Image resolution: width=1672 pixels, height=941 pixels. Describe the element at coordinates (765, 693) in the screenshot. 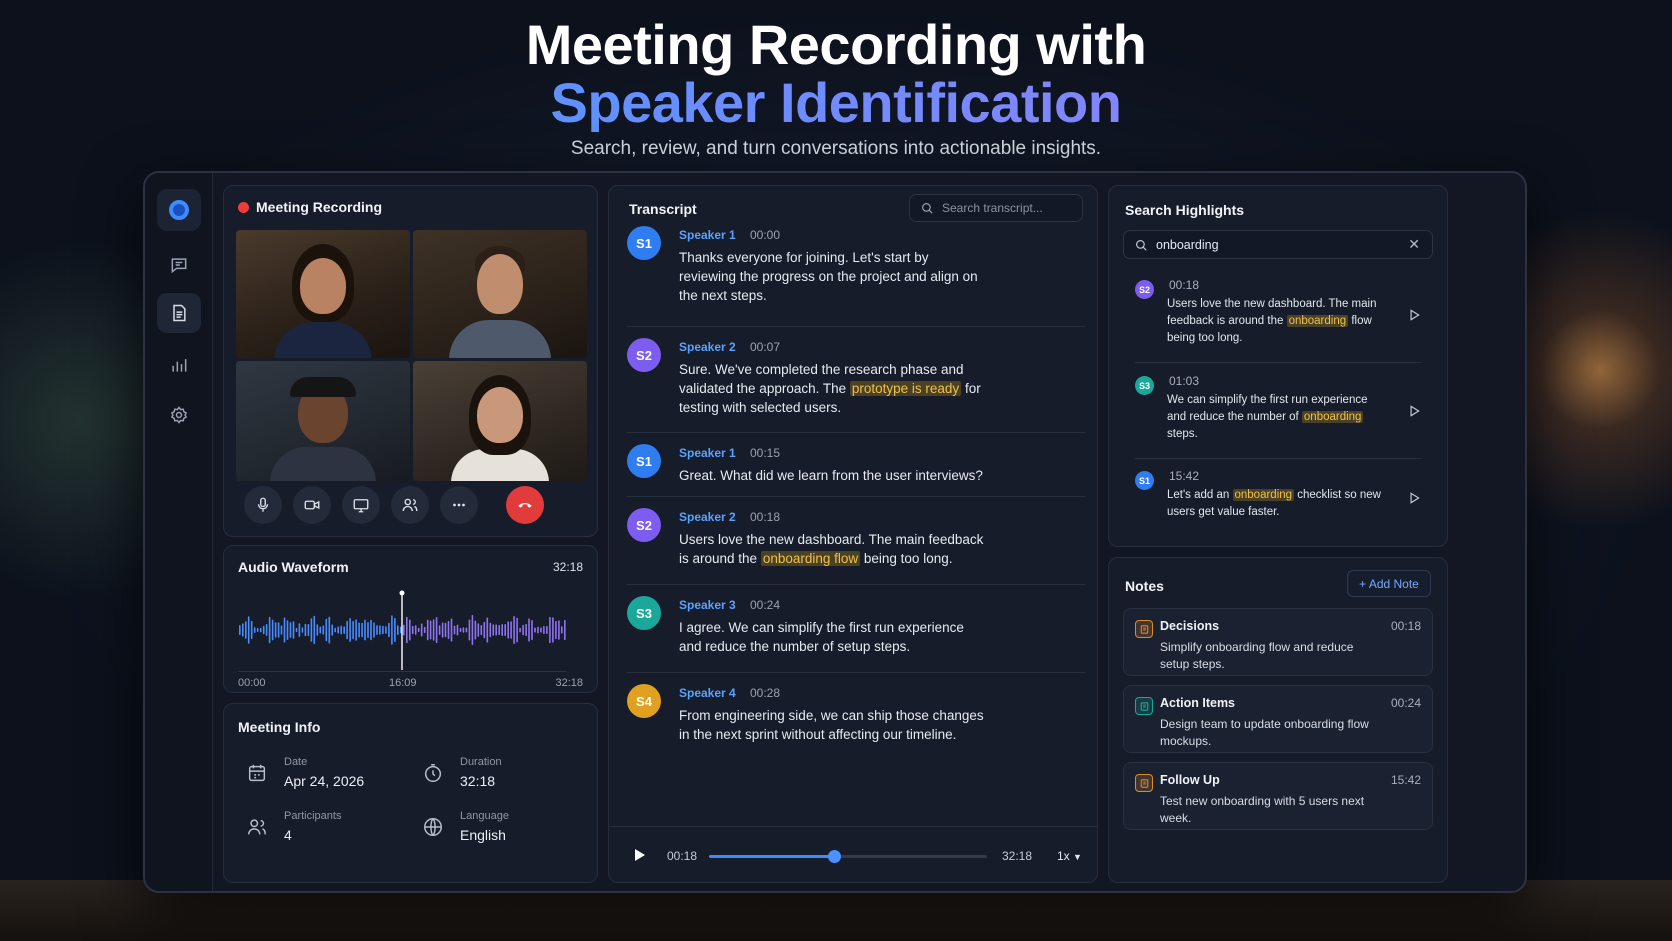

I see `entry-timestamp: 00:28` at that location.